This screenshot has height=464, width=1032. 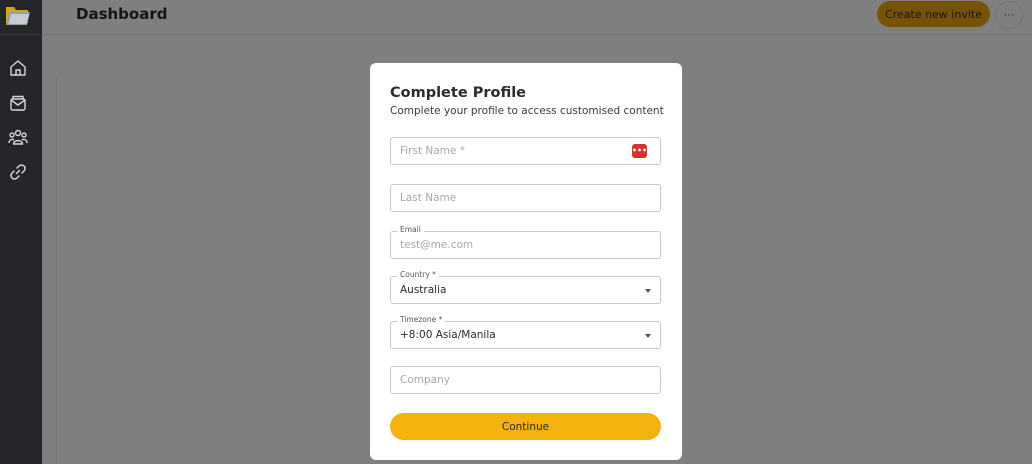 I want to click on sidebar-divider, so click(x=21, y=34).